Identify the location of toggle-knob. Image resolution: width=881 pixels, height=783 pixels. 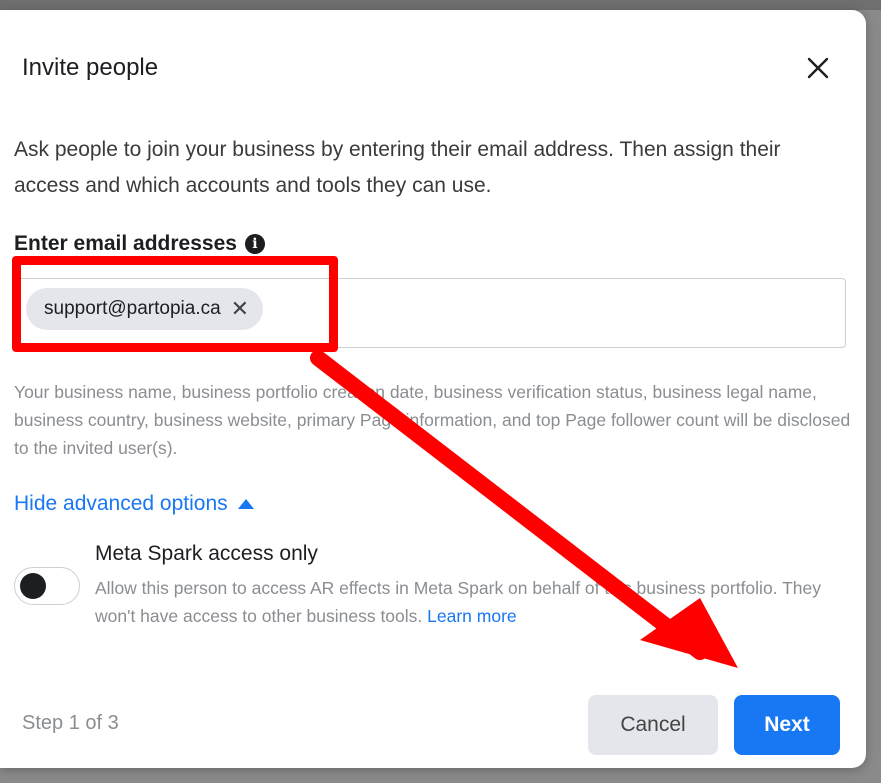
(33, 586).